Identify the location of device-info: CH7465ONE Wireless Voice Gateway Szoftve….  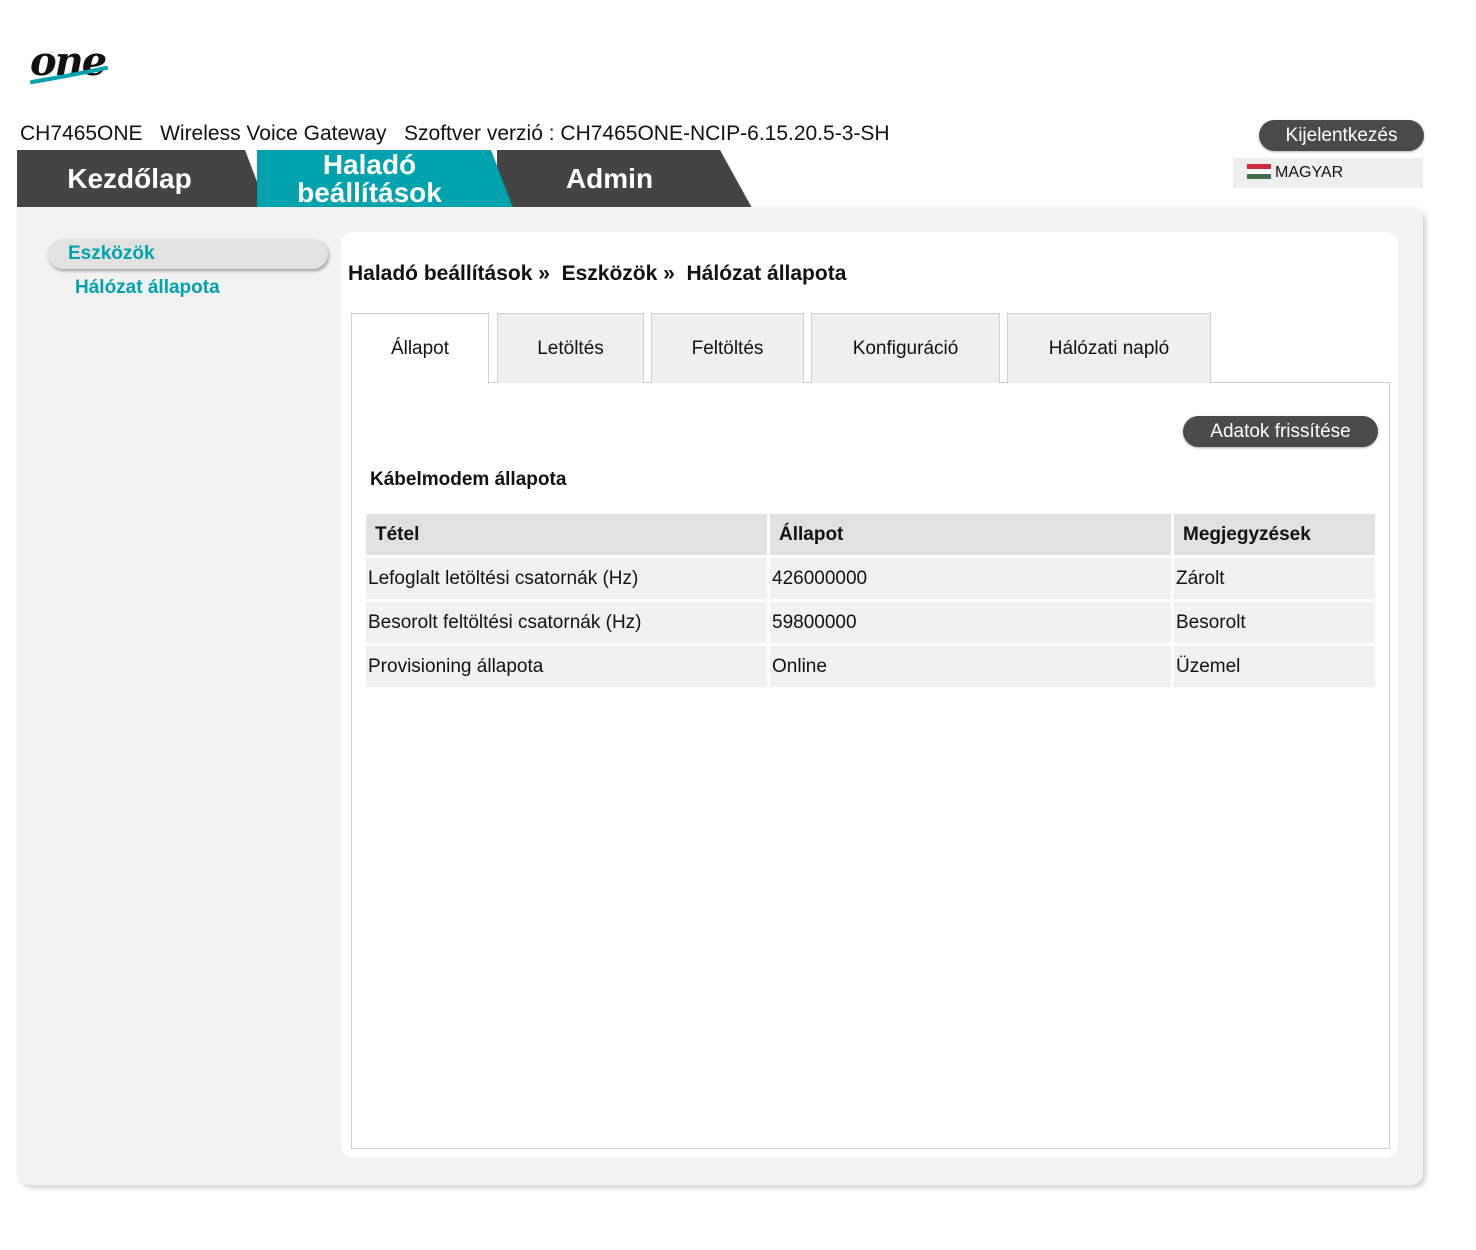
(455, 134).